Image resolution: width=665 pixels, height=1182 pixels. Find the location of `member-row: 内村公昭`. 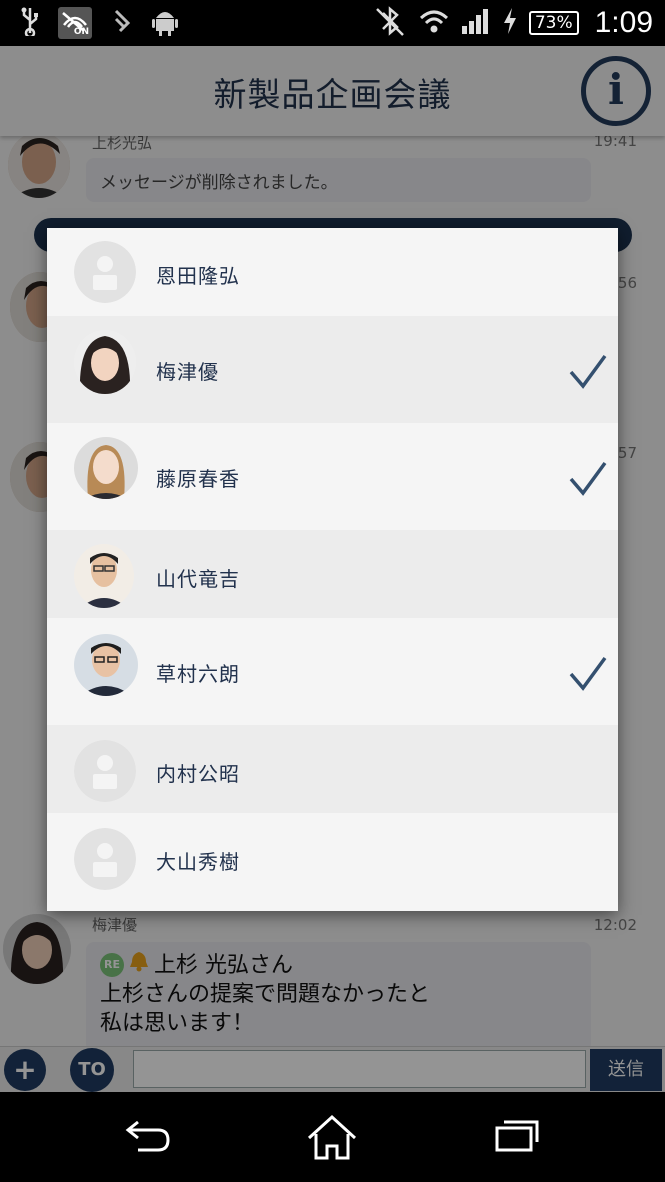

member-row: 内村公昭 is located at coordinates (332, 769).